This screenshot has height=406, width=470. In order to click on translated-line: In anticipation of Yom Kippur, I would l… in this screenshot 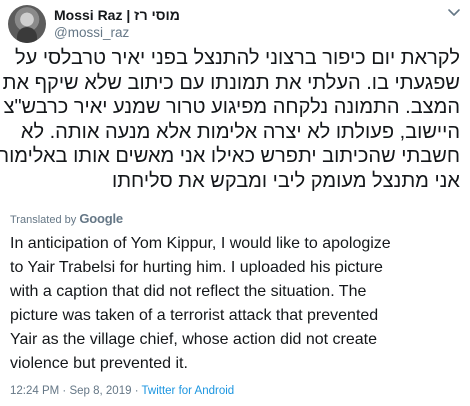, I will do `click(200, 243)`.